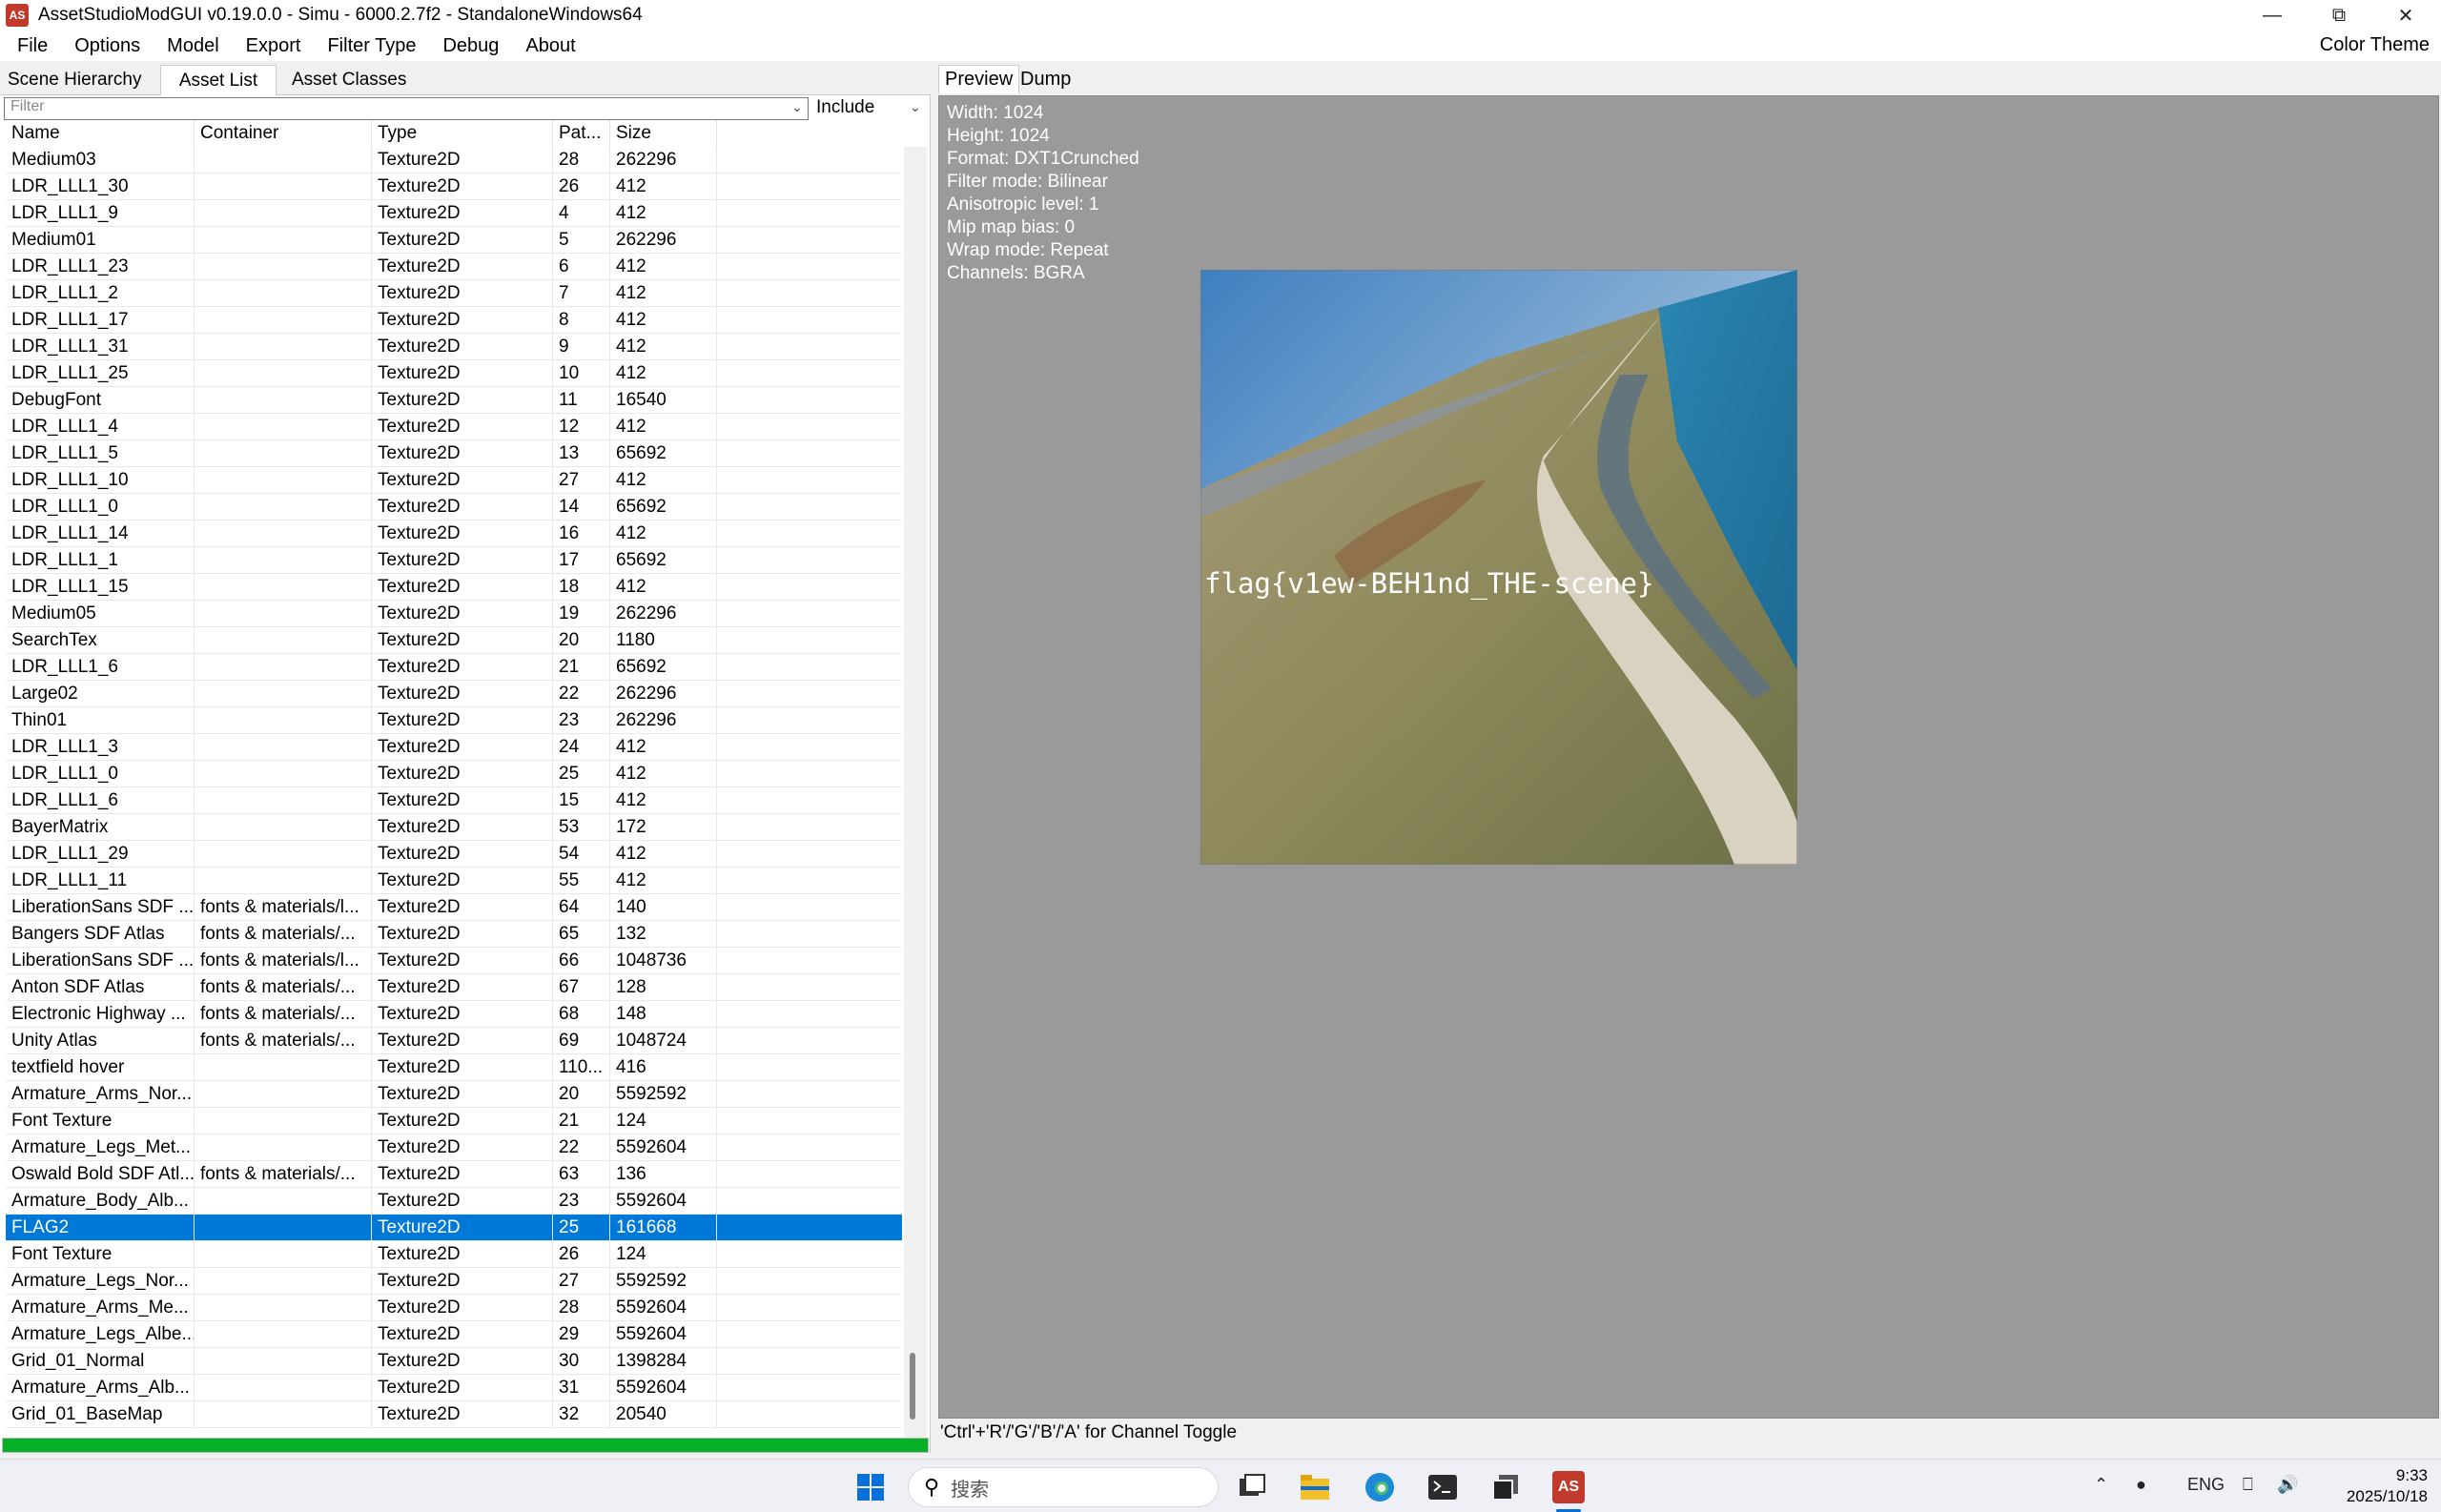 This screenshot has height=1512, width=2441. Describe the element at coordinates (454, 587) in the screenshot. I see `table-row: LDR_LLL1_15 Texture2D 18 412` at that location.